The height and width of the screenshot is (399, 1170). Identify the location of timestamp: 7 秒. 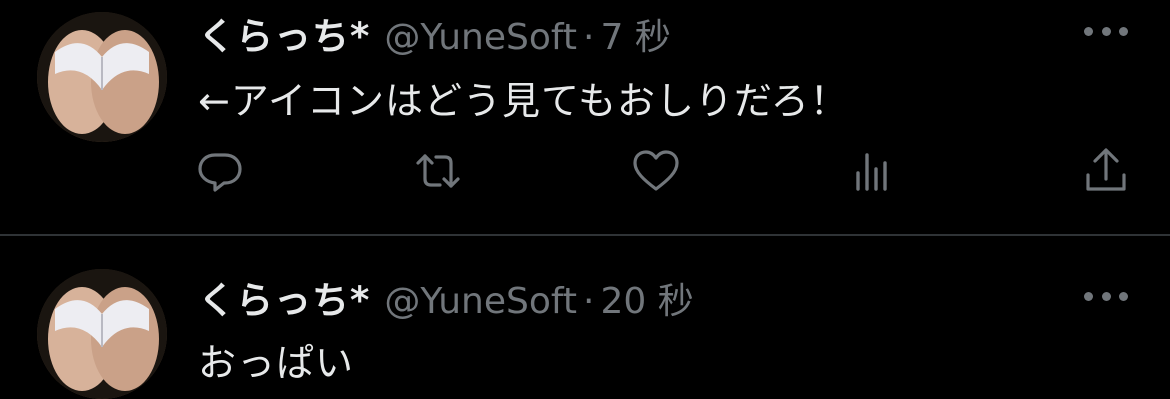
(636, 34).